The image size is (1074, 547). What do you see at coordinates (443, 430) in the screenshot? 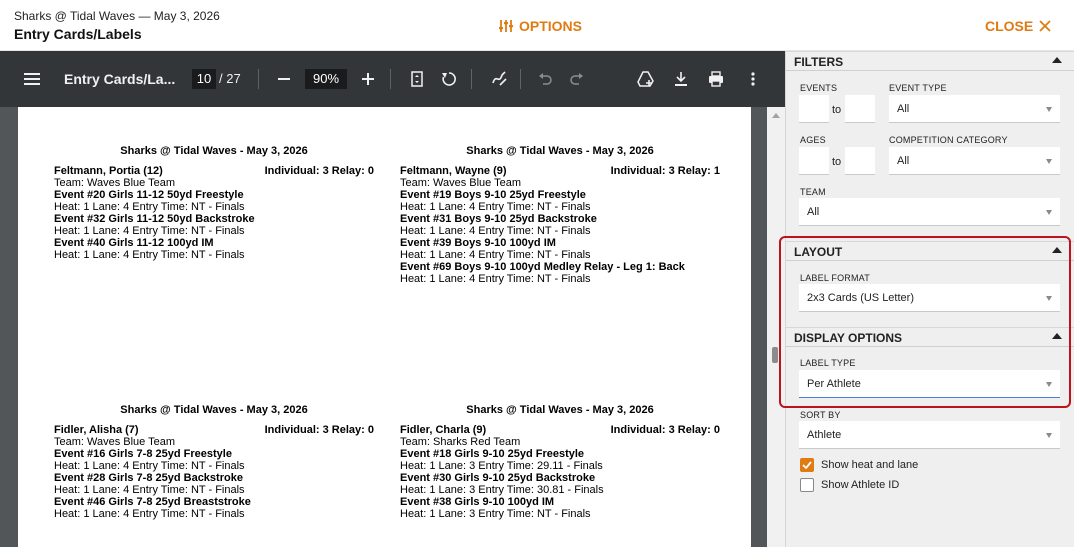
I see `card-athlete-name: Fidler, Charla (9)` at bounding box center [443, 430].